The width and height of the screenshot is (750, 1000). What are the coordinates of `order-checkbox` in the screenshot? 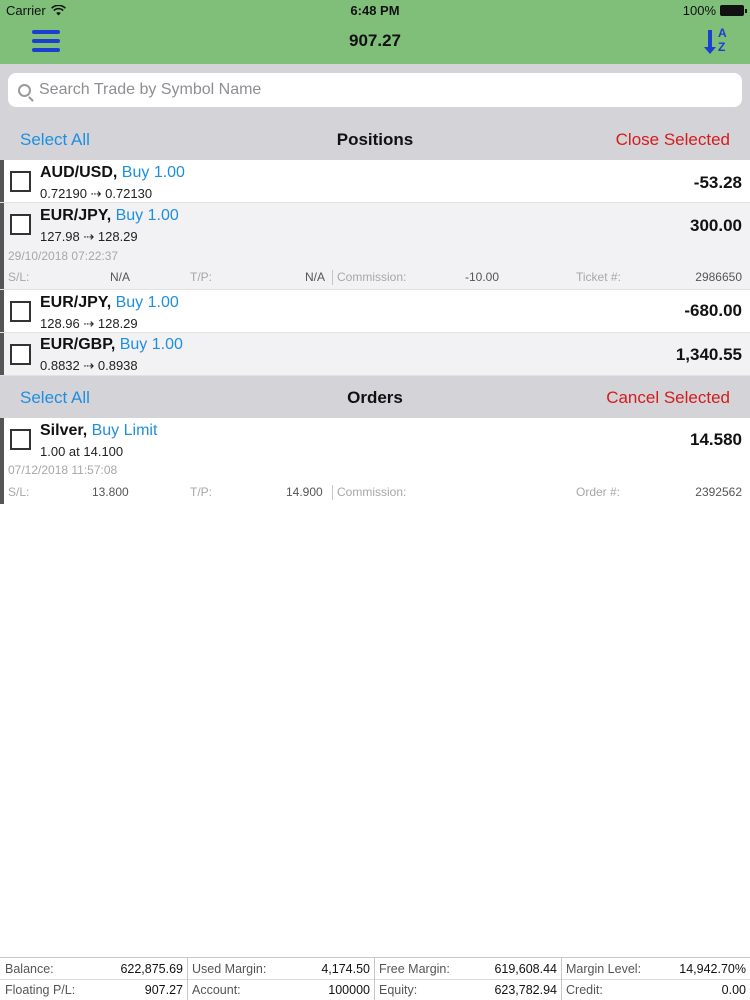 It's located at (20, 439).